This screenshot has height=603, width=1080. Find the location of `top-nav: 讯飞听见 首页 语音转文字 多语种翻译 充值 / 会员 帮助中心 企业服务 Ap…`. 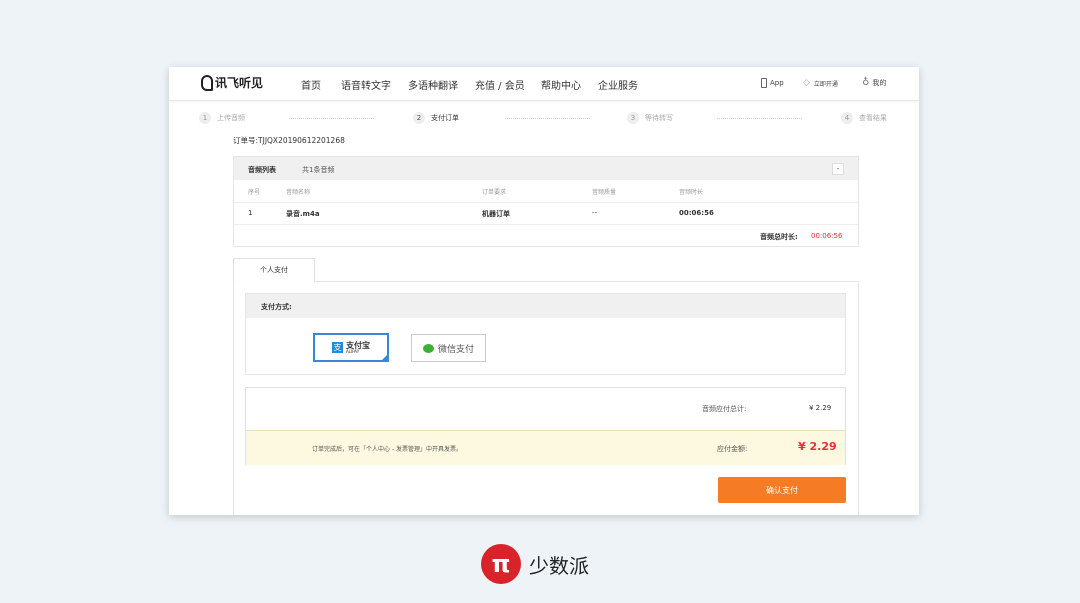

top-nav: 讯飞听见 首页 语音转文字 多语种翻译 充值 / 会员 帮助中心 企业服务 Ap… is located at coordinates (544, 84).